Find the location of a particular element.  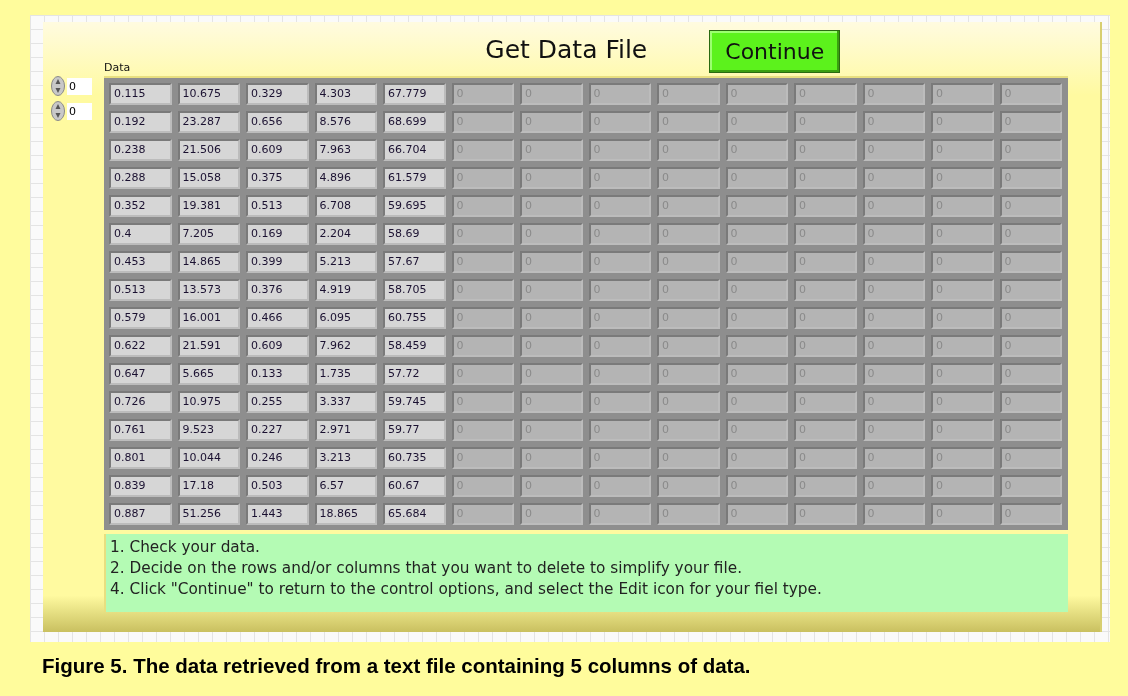

array-cell: 10.675 is located at coordinates (208, 94).